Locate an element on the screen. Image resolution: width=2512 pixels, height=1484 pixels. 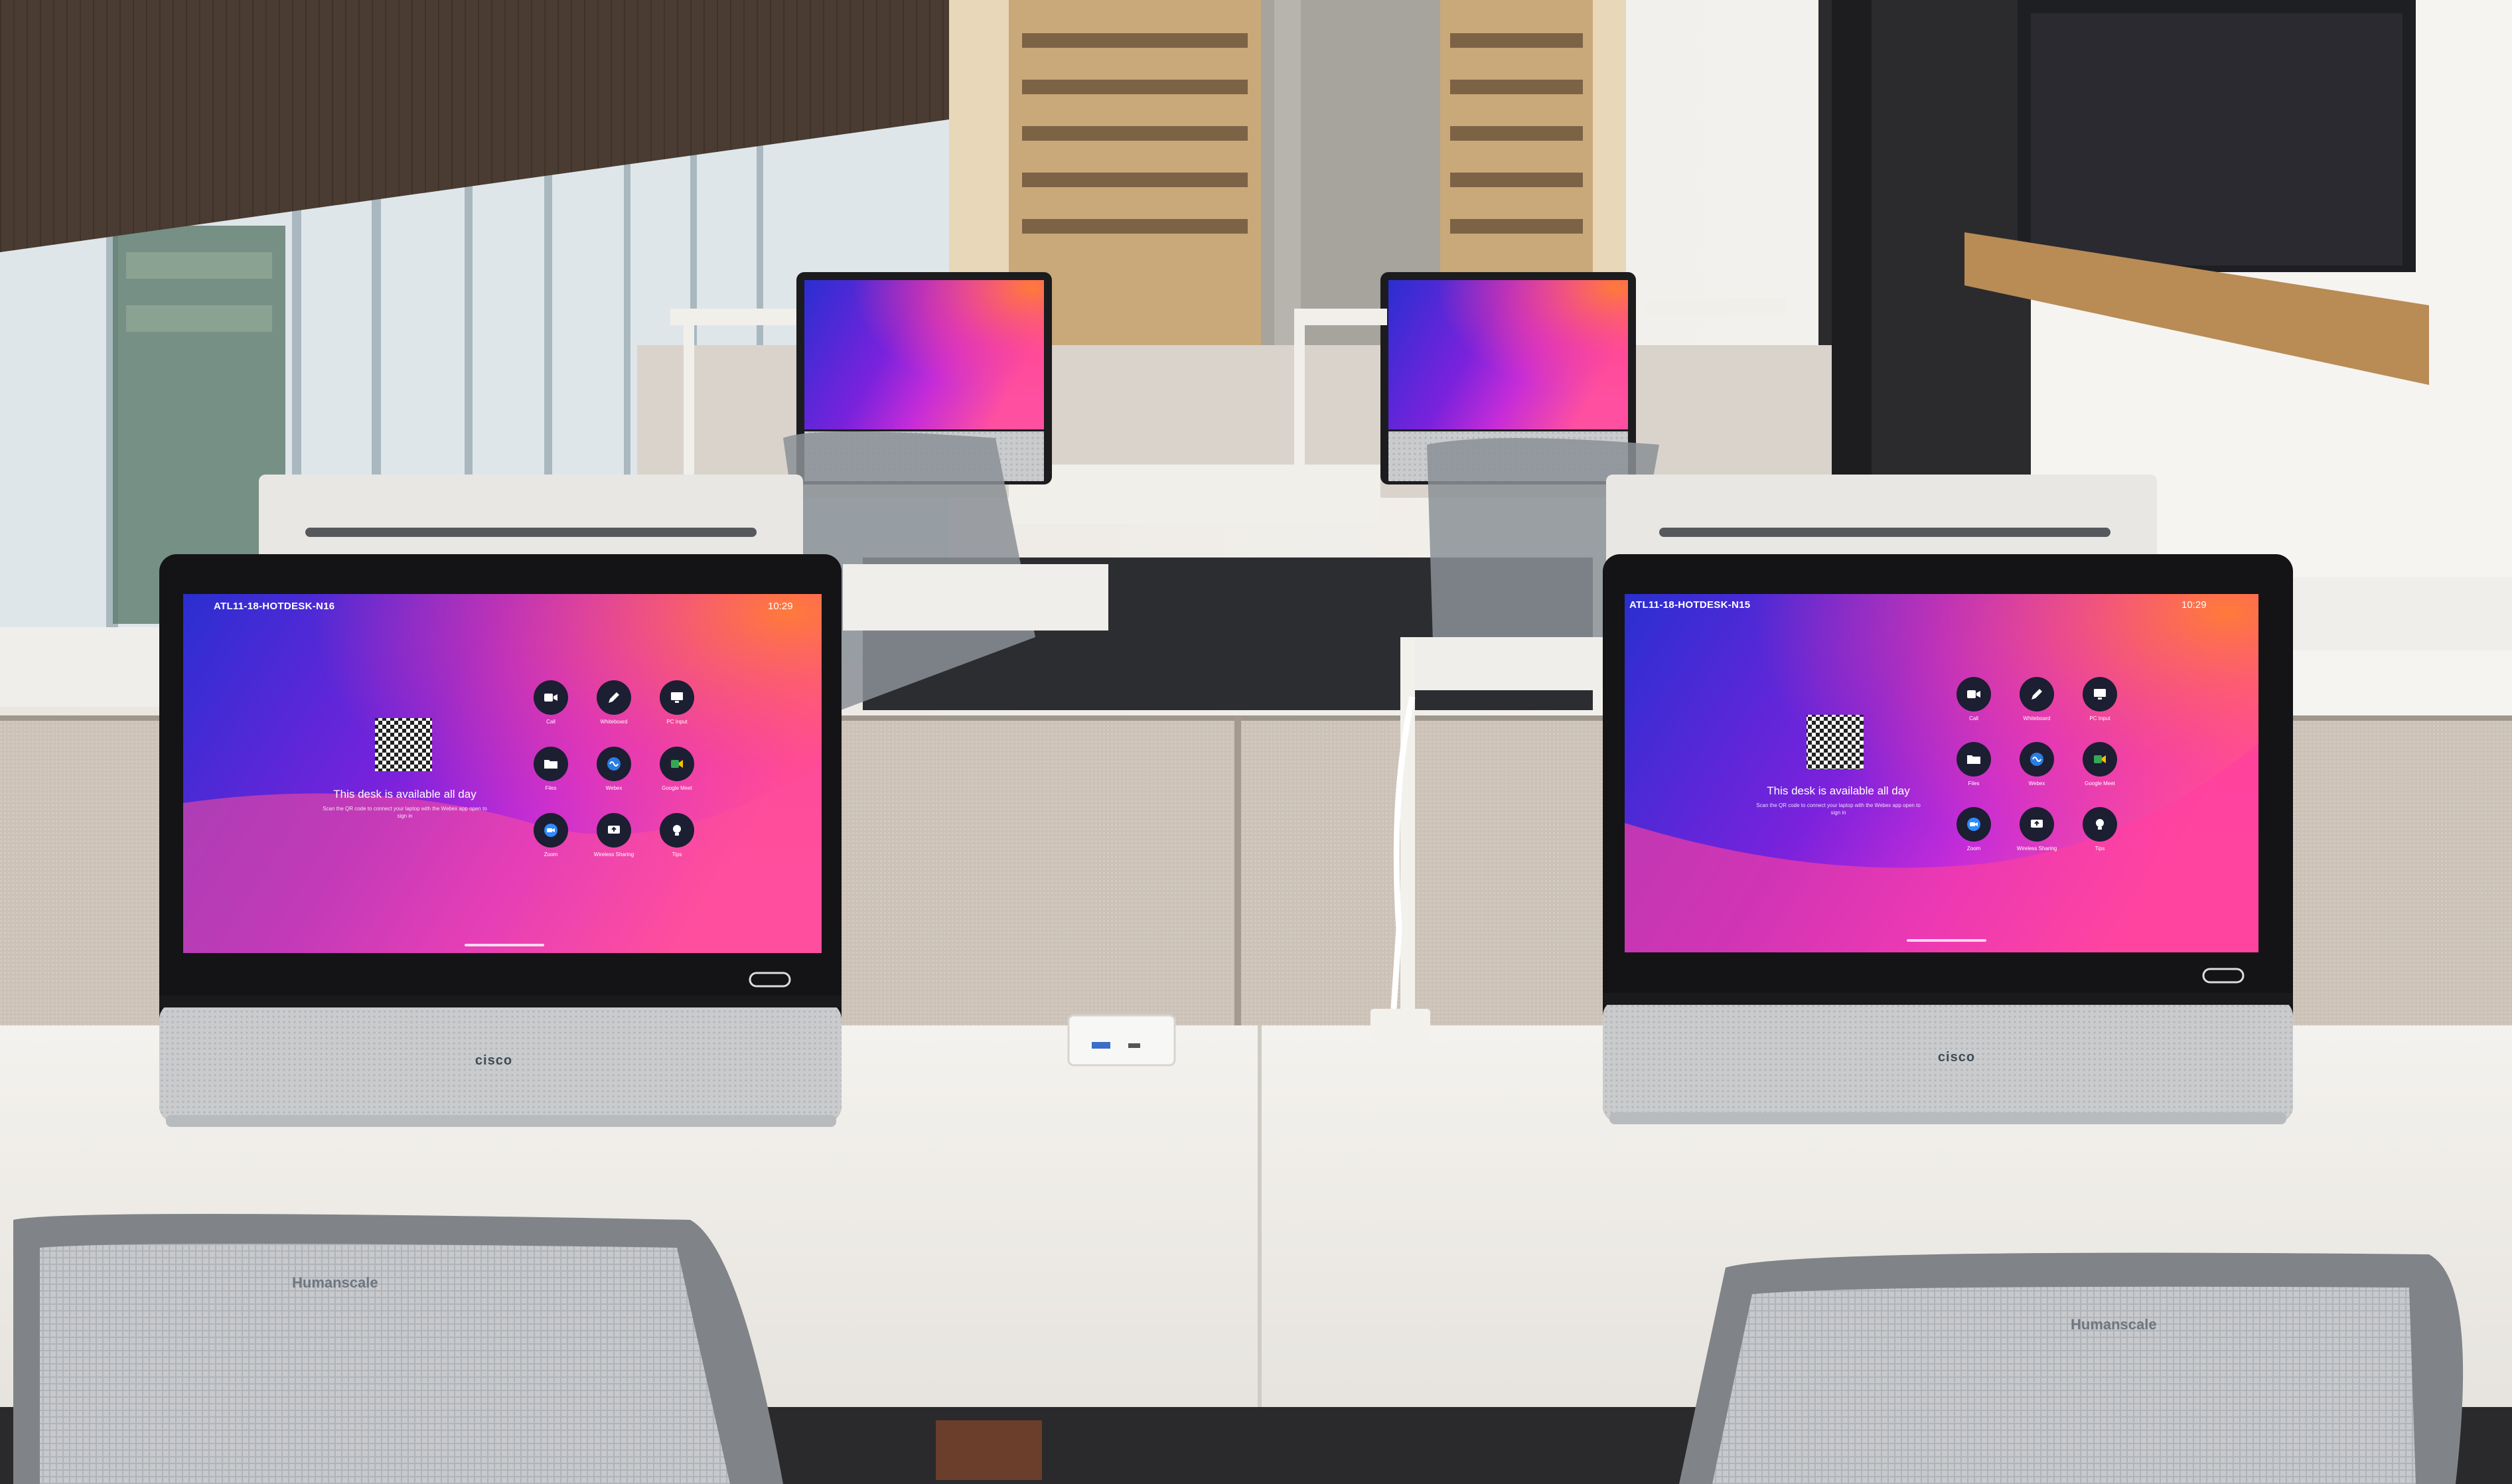
screen-title: ATL11-18-HOTDESK-N16 is located at coordinates (274, 606).